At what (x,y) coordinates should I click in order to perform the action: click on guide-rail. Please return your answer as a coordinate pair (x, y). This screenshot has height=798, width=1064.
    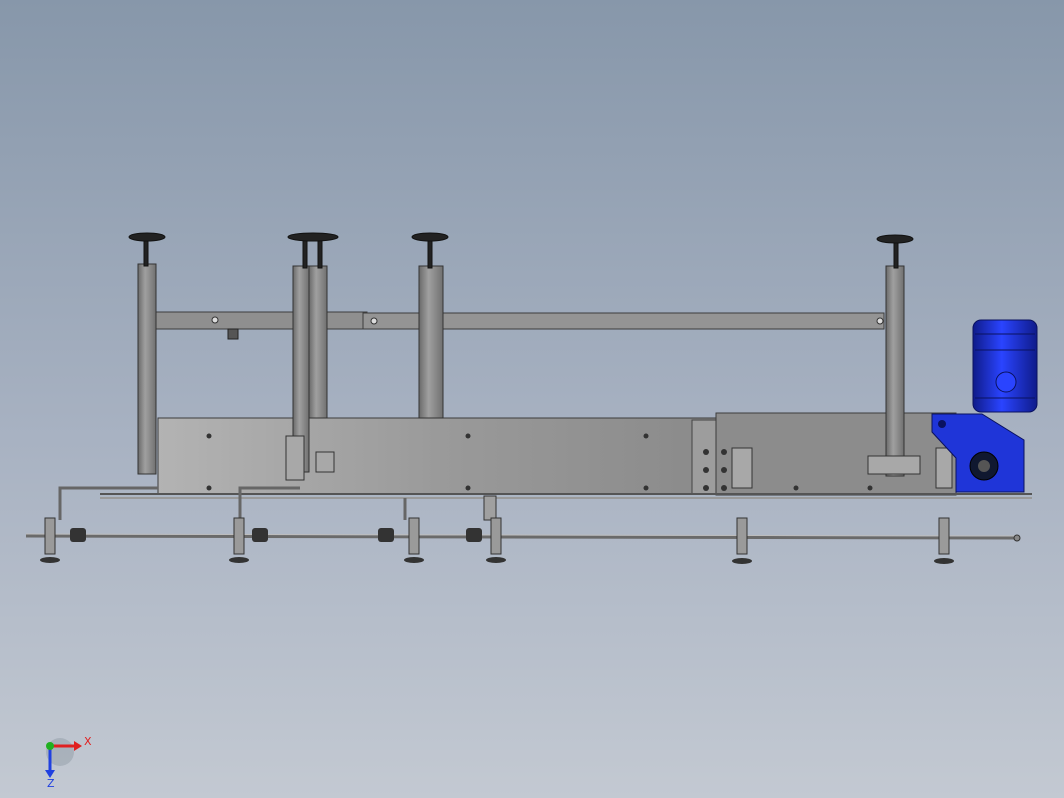
    Looking at the image, I should click on (523, 514).